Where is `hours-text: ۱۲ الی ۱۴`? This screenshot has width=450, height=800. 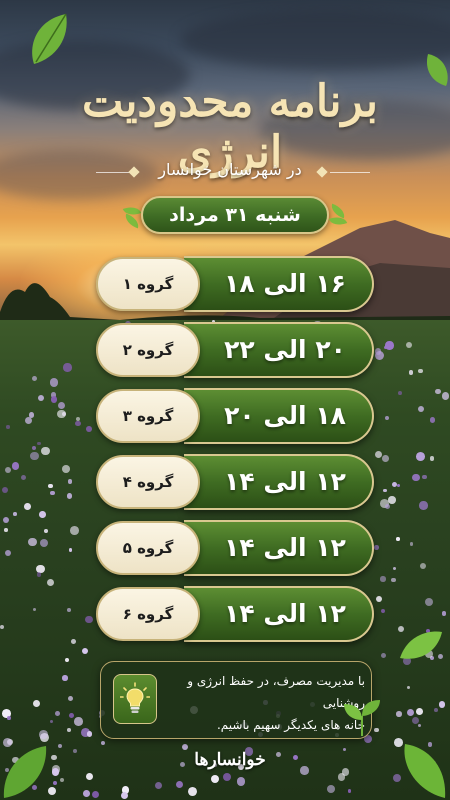
hours-text: ۱۲ الی ۱۴ is located at coordinates (285, 613).